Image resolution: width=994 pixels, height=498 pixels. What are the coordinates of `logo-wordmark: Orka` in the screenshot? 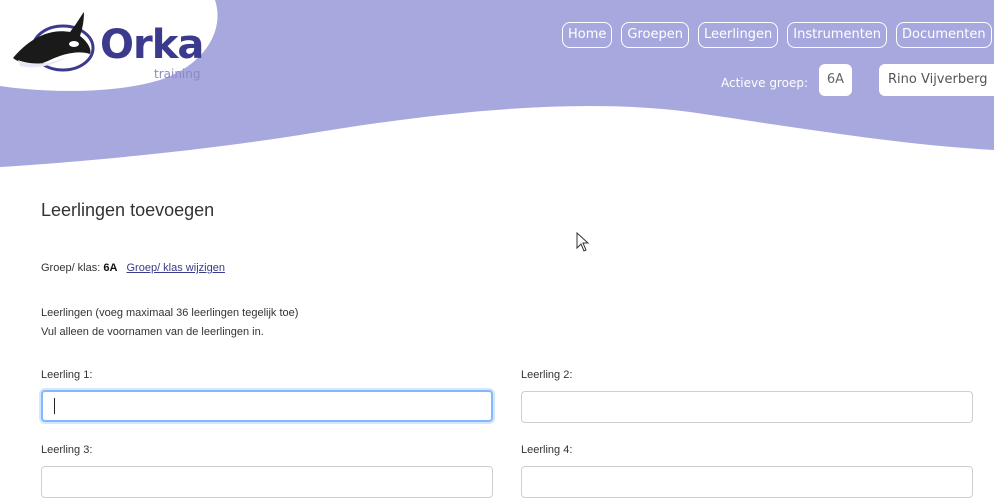 It's located at (152, 45).